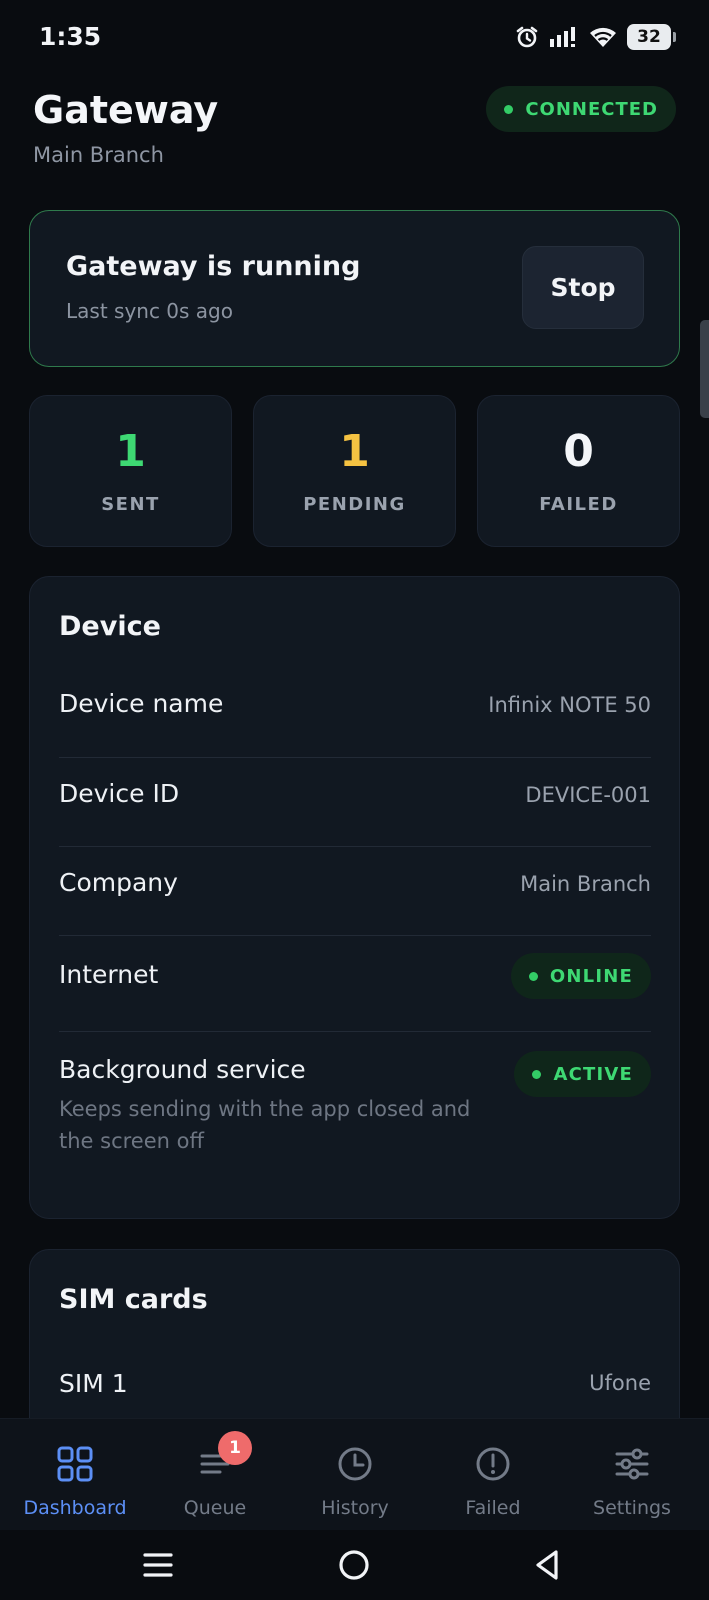 The image size is (709, 1600). What do you see at coordinates (548, 1565) in the screenshot?
I see `back-icon` at bounding box center [548, 1565].